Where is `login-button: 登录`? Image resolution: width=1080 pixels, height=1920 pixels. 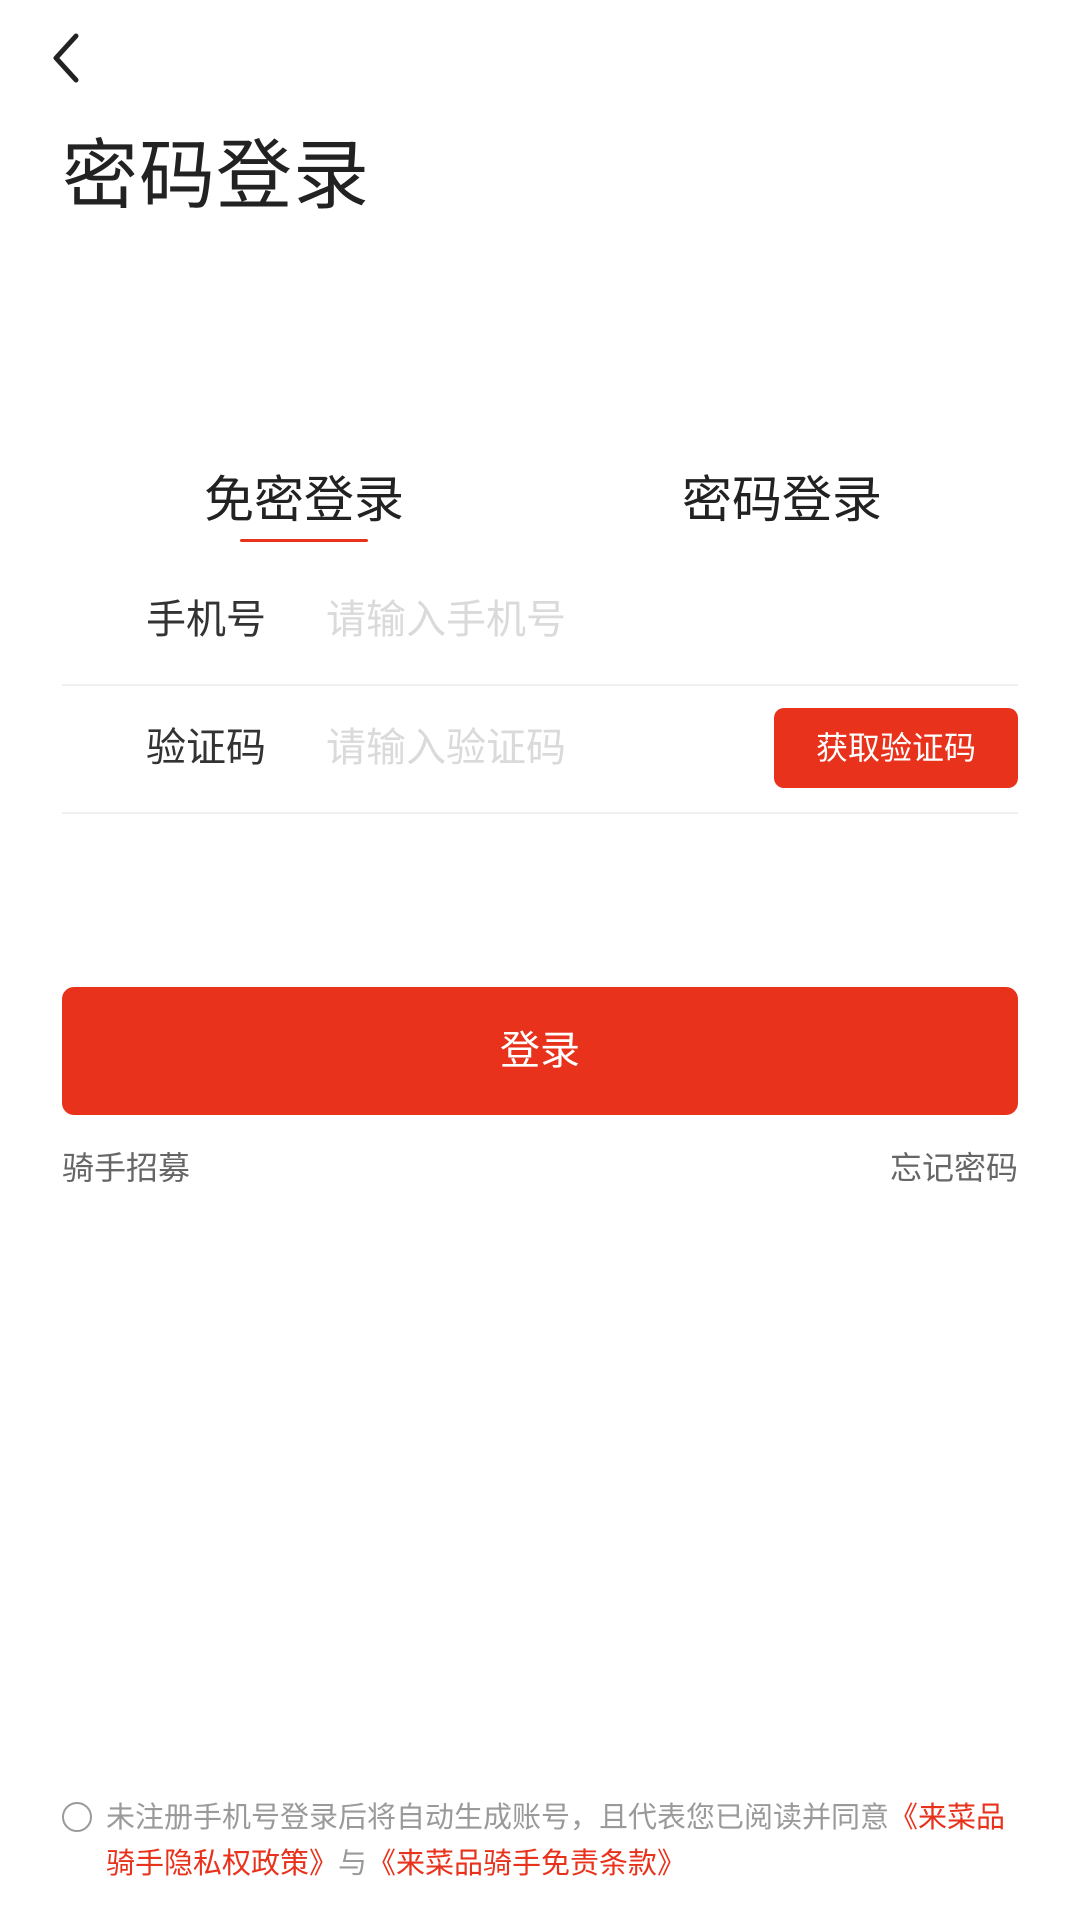
login-button: 登录 is located at coordinates (540, 1051).